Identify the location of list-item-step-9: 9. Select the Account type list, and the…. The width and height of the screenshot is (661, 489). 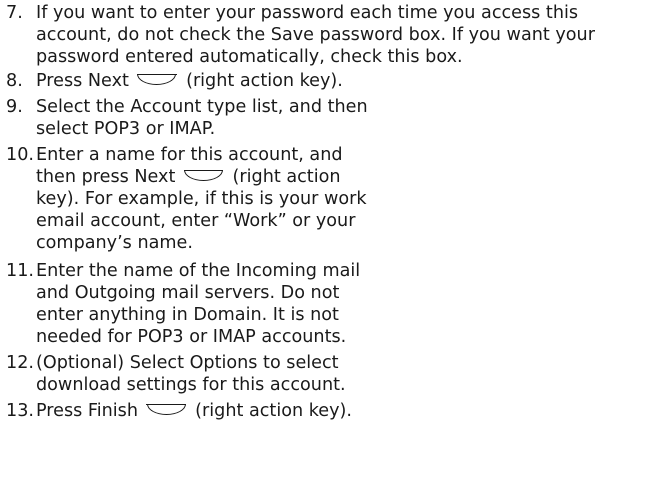
(206, 118).